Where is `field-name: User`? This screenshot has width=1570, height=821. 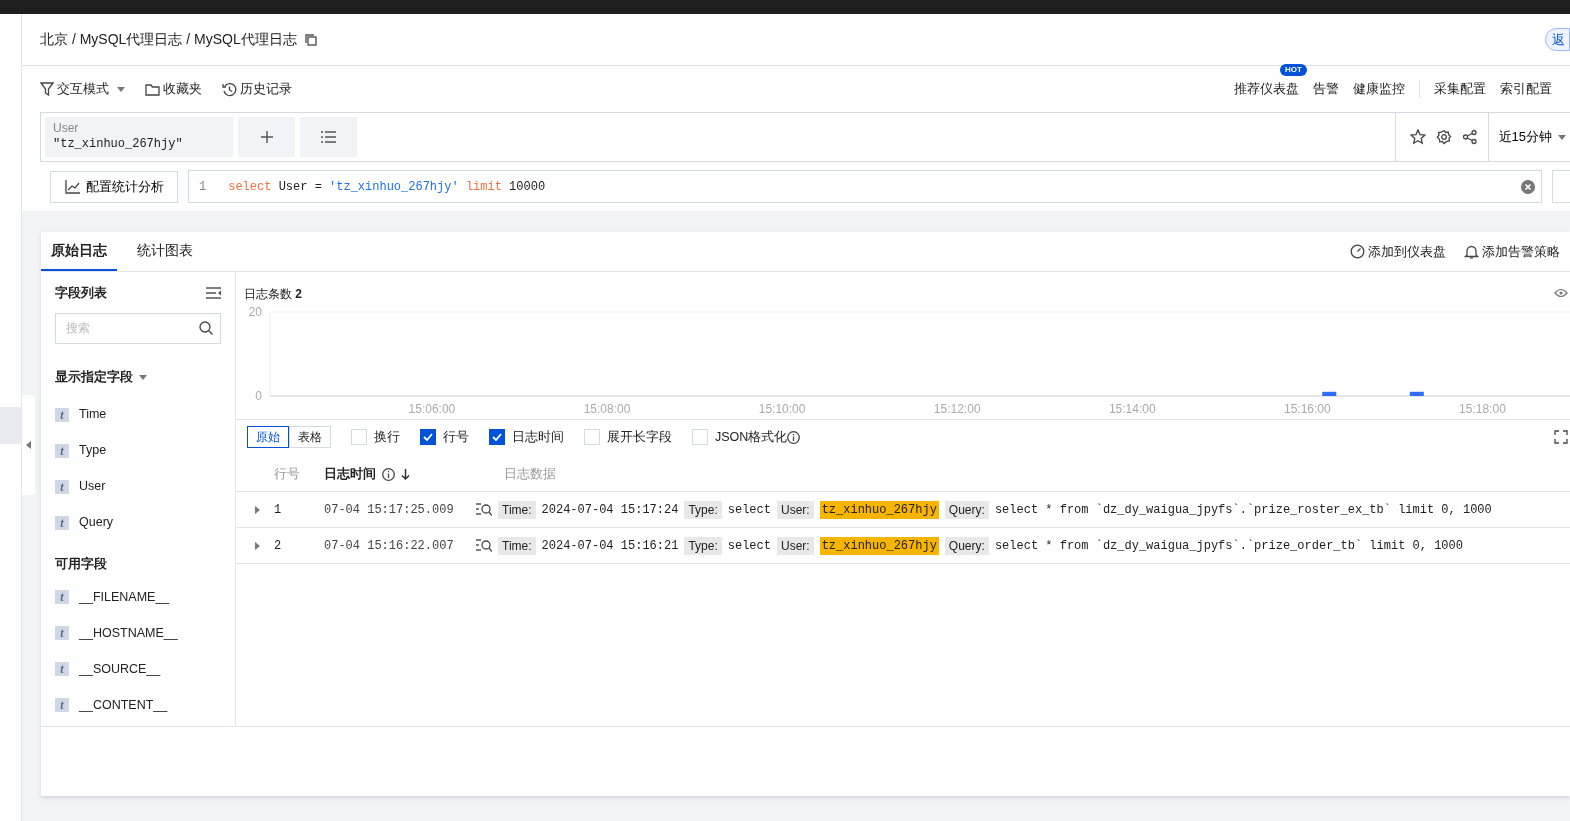
field-name: User is located at coordinates (92, 486).